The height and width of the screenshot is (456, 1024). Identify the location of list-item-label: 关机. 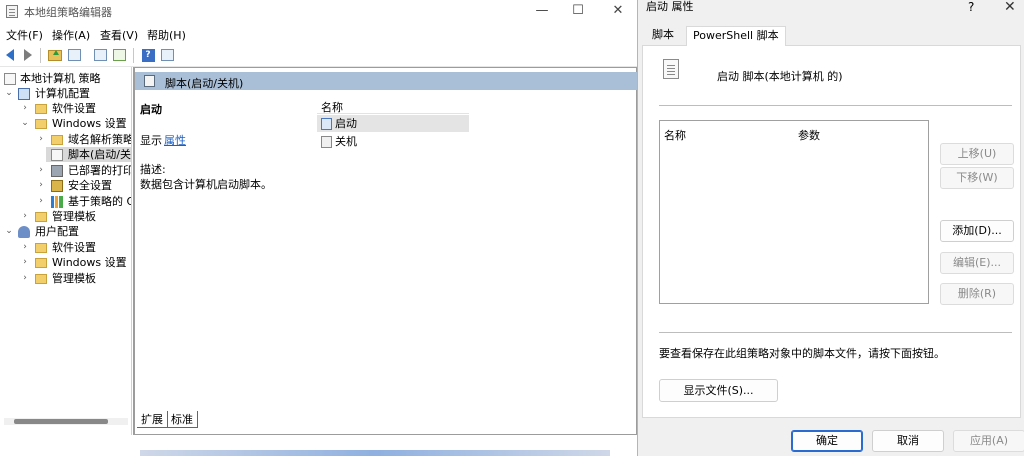
(346, 141).